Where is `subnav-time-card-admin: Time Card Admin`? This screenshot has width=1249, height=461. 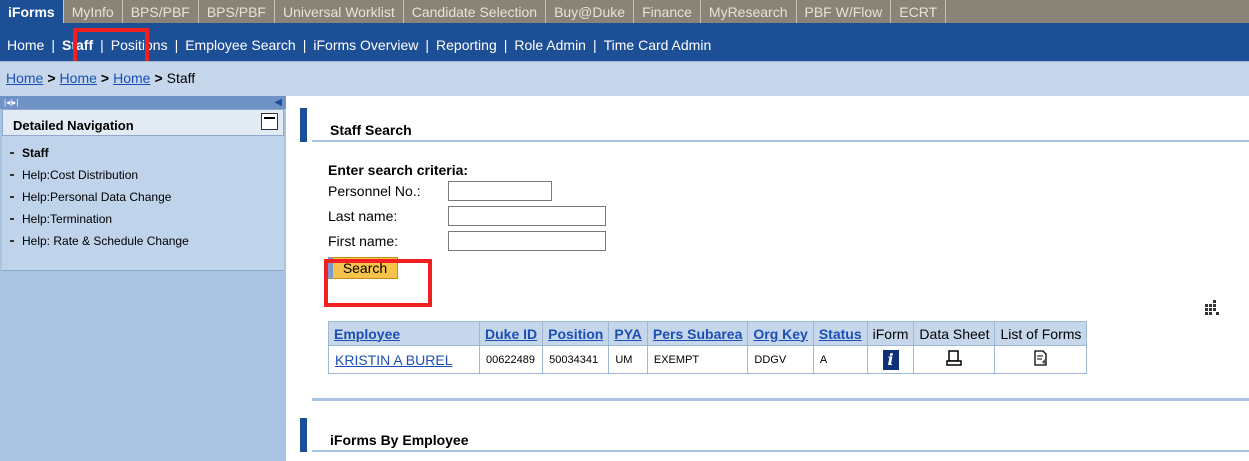
subnav-time-card-admin: Time Card Admin is located at coordinates (658, 45).